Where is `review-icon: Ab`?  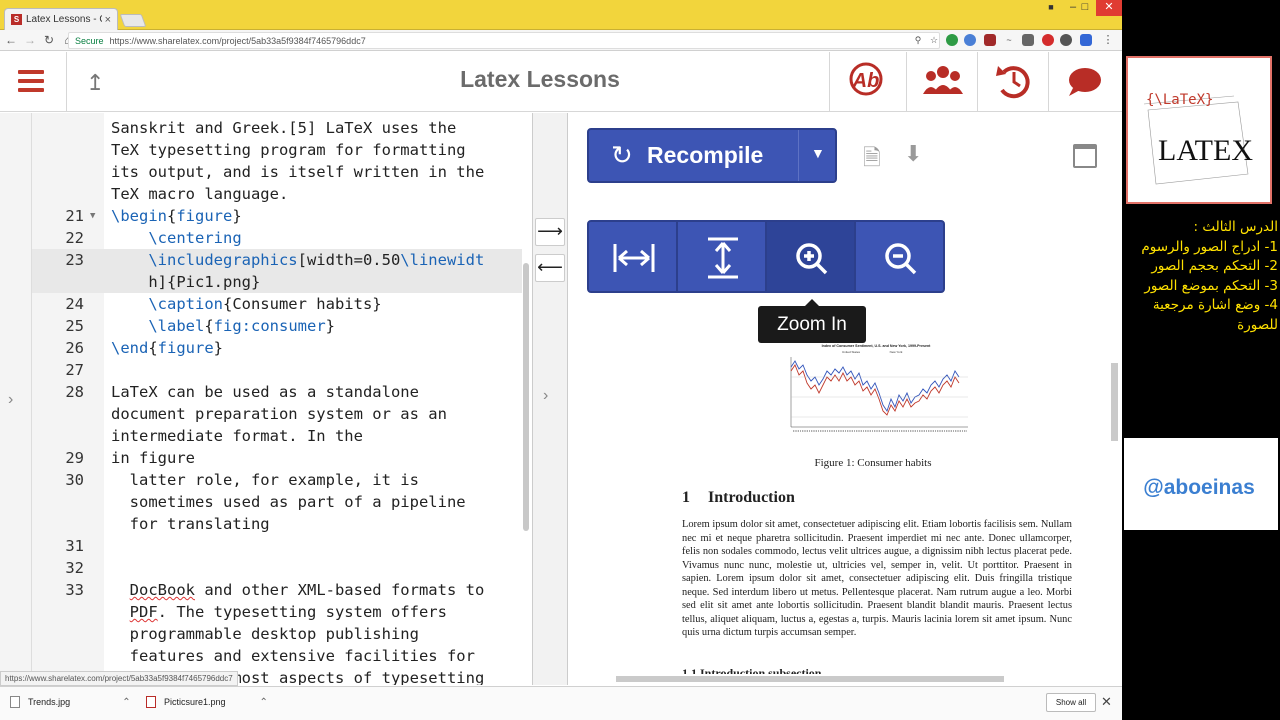
review-icon: Ab is located at coordinates (866, 79).